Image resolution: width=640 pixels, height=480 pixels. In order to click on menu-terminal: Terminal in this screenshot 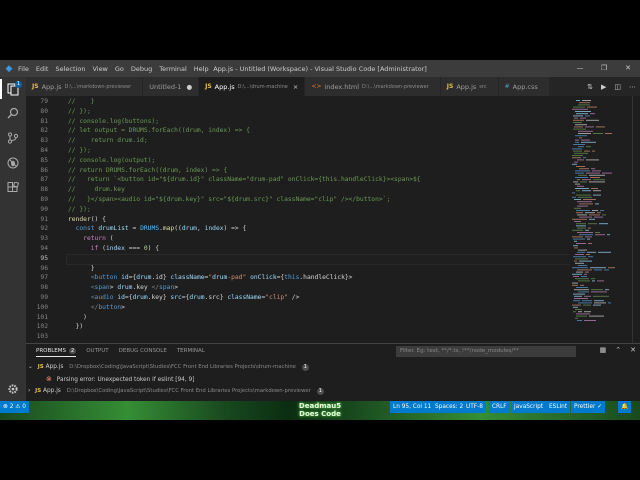, I will do `click(172, 69)`.